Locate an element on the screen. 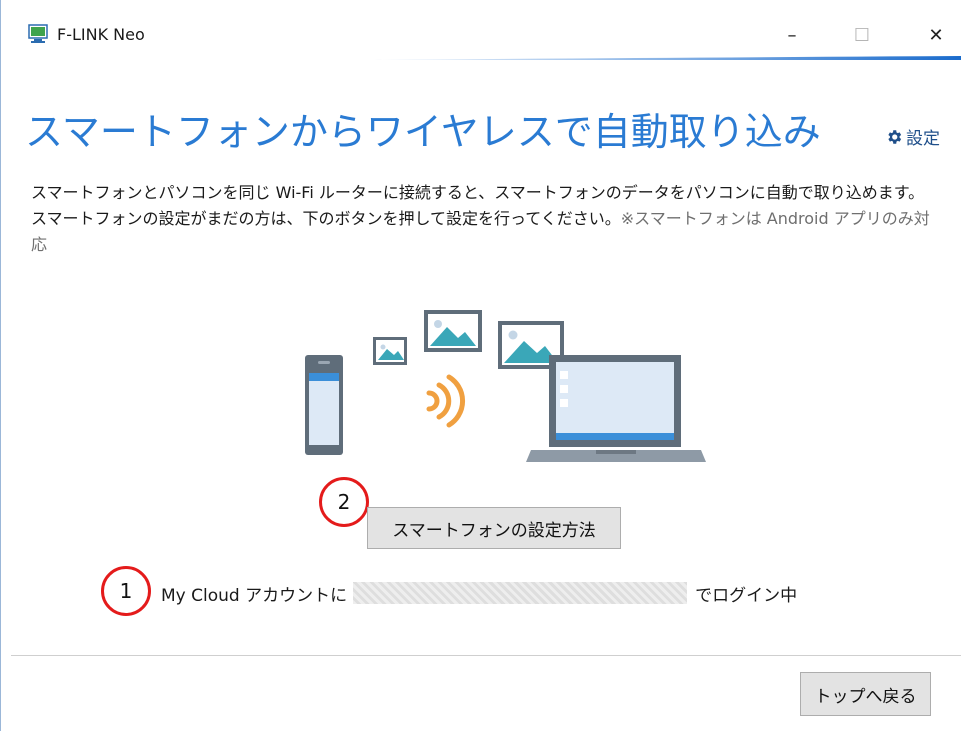 The width and height of the screenshot is (961, 731). back-to-top-button: トップへ戻る is located at coordinates (865, 694).